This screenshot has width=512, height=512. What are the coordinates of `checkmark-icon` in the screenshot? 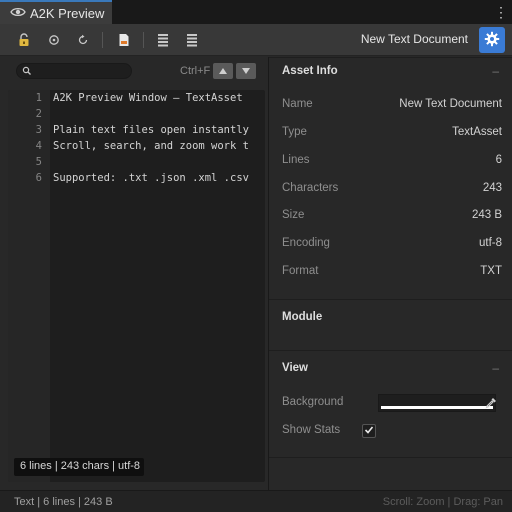 It's located at (369, 431).